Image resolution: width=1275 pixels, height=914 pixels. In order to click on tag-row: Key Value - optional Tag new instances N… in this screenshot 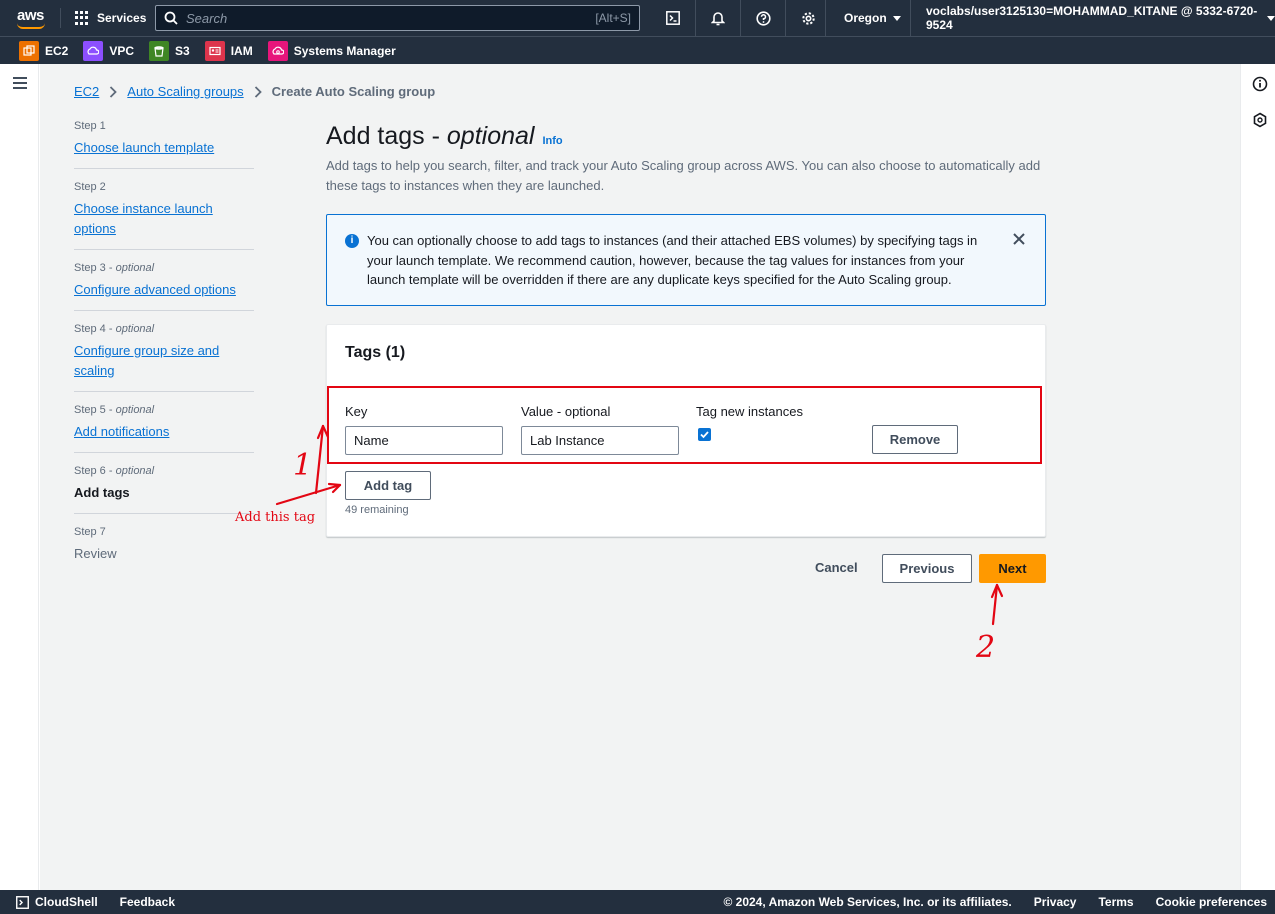, I will do `click(684, 425)`.